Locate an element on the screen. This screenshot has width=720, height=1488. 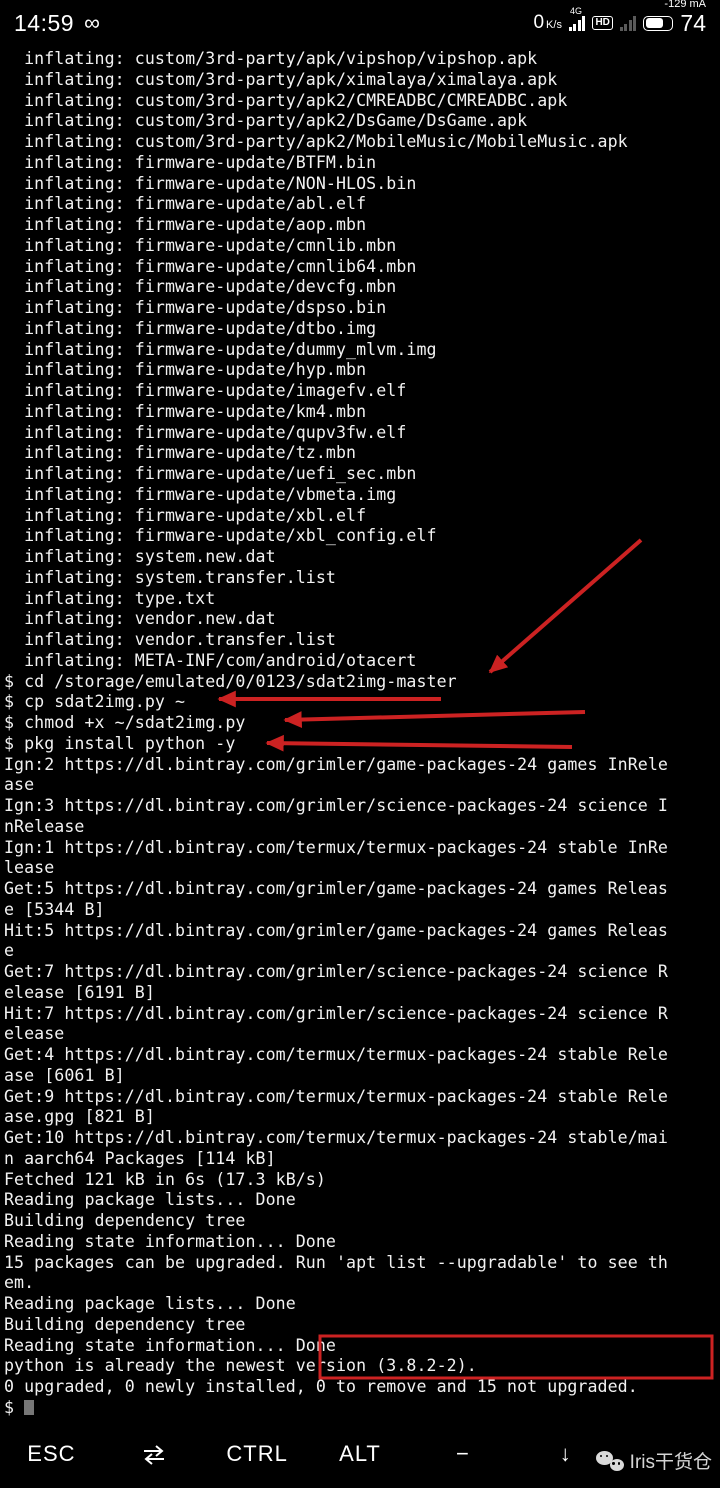
terminal-line: nRelease is located at coordinates (44, 826).